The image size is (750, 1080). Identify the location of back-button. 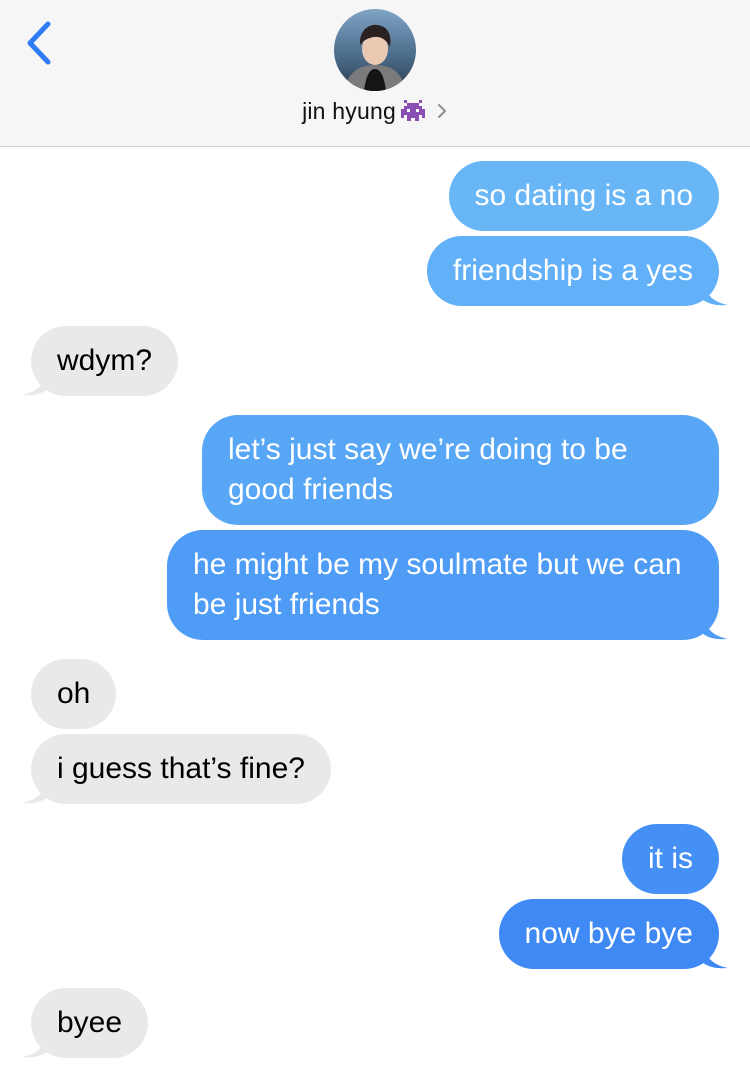
(40, 43).